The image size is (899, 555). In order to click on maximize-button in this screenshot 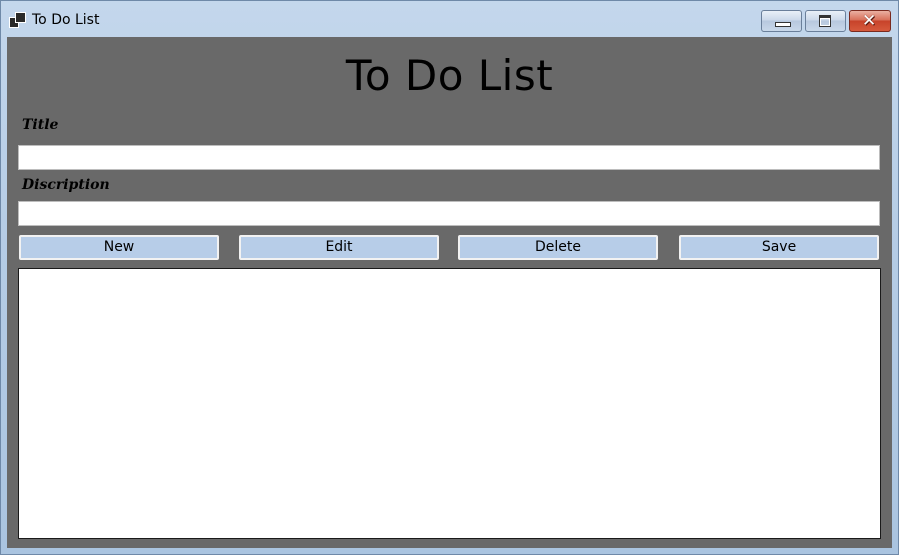, I will do `click(825, 21)`.